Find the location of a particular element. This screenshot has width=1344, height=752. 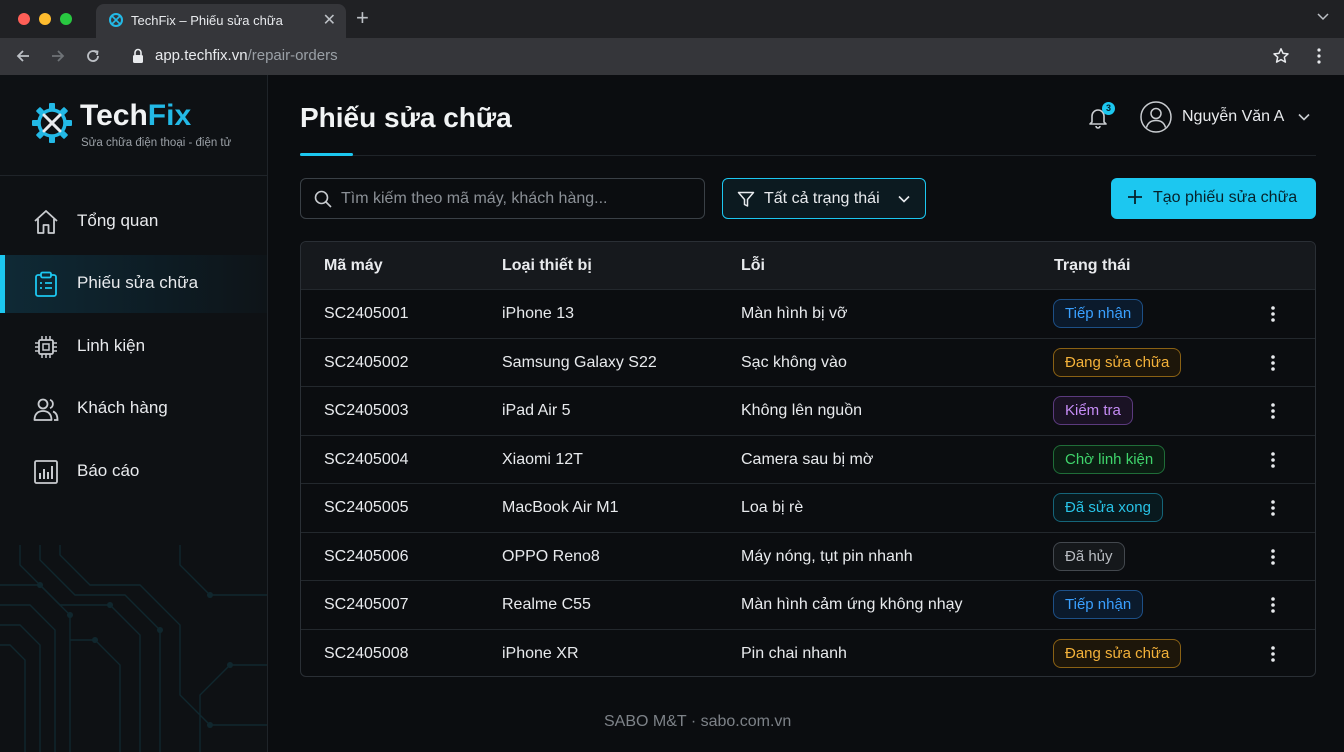

brand-tagline: Sửa chữa điện thoại - điện tử is located at coordinates (156, 143).